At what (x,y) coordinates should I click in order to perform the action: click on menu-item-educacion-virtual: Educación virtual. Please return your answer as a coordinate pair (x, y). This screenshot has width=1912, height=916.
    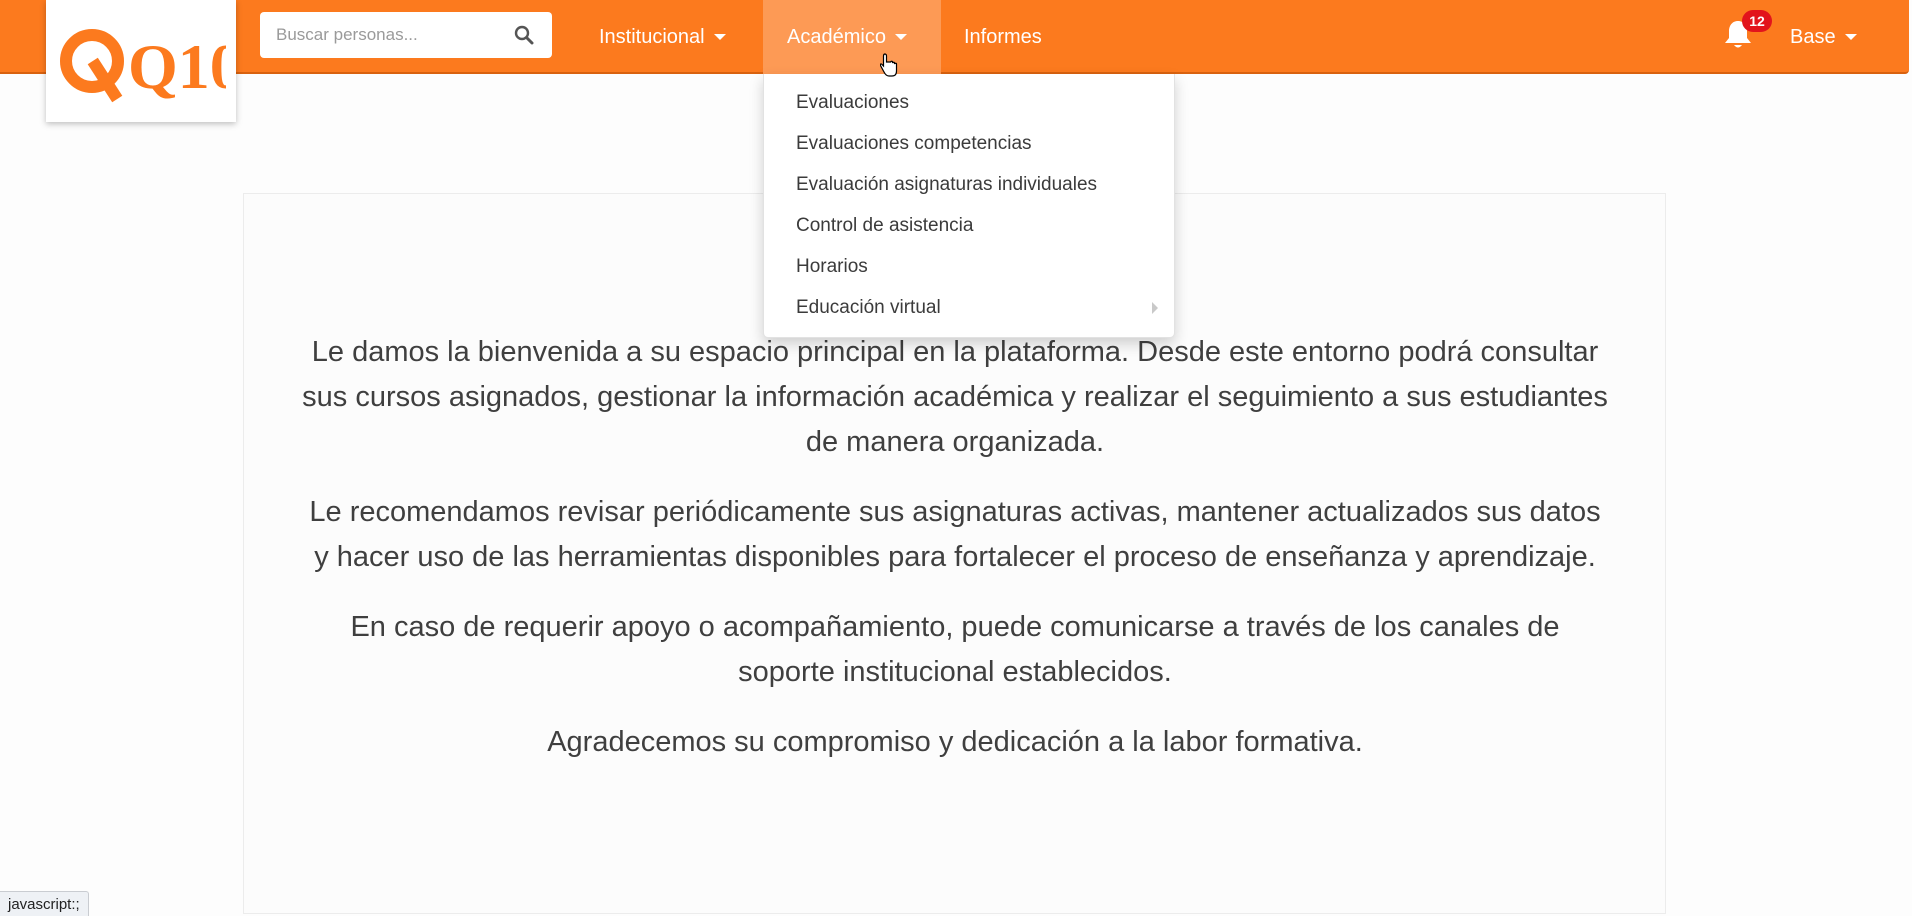
    Looking at the image, I should click on (969, 307).